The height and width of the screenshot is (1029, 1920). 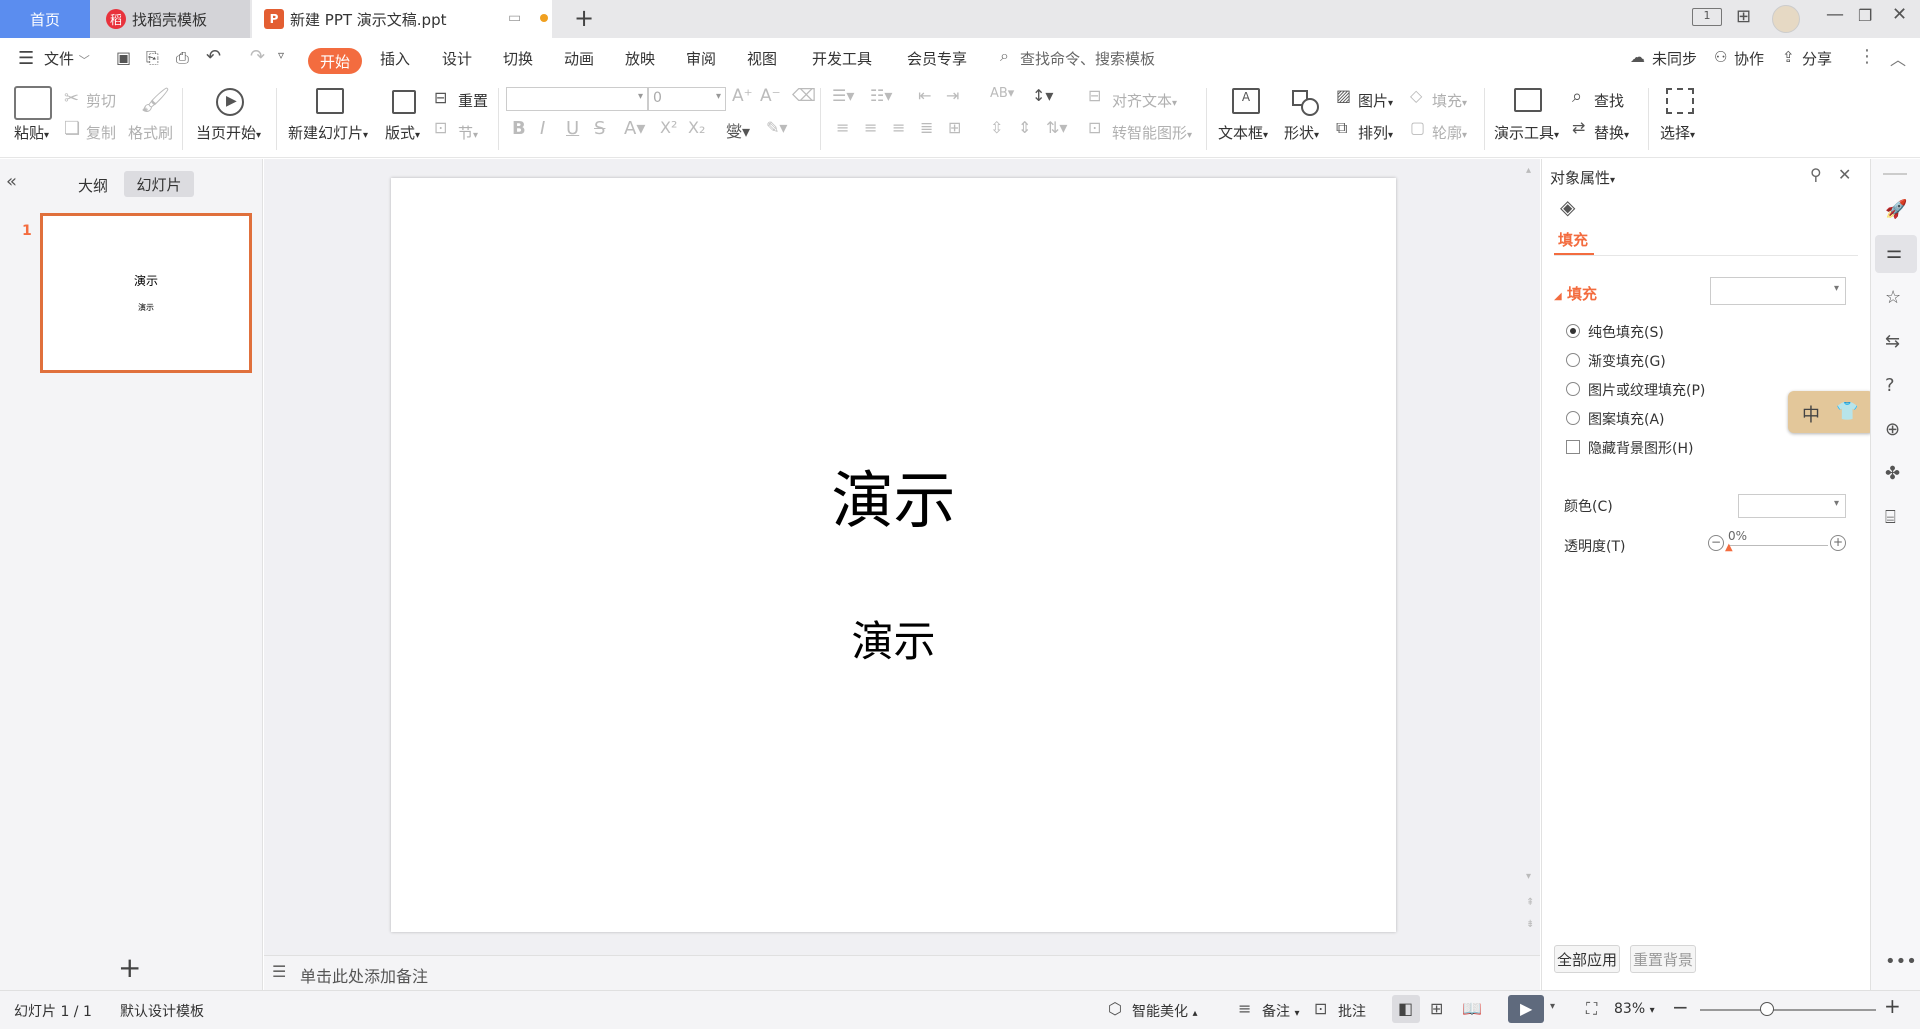 What do you see at coordinates (1893, 297) in the screenshot?
I see `star-icon: ☆` at bounding box center [1893, 297].